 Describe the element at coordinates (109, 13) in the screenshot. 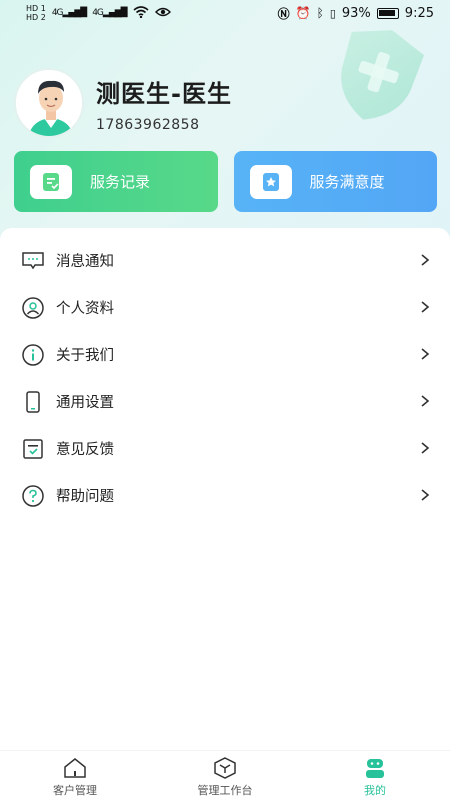

I see `signal-icon-2: 4G▂▄▆█` at that location.